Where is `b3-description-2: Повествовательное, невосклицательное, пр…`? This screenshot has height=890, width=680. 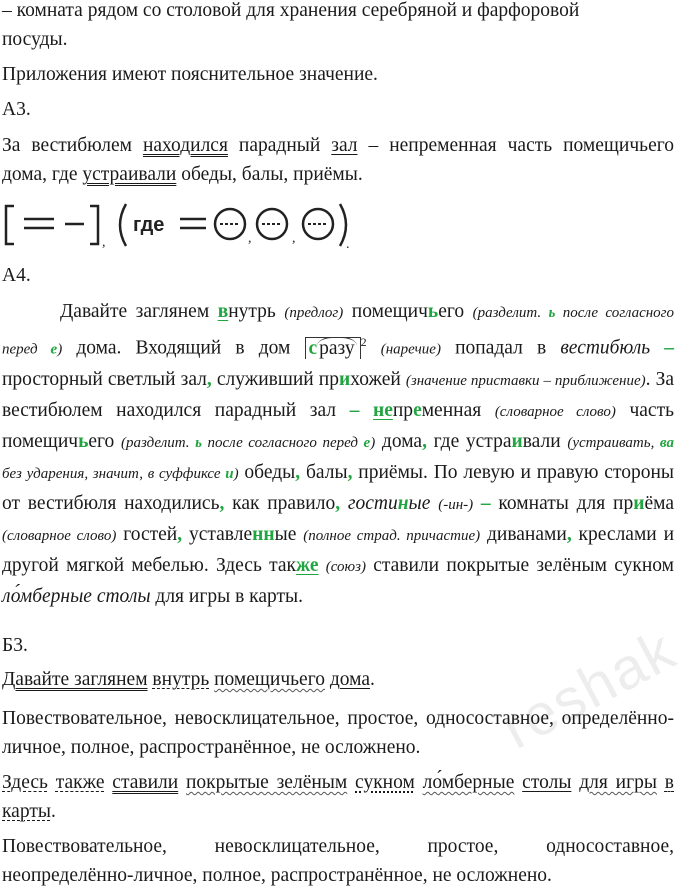
b3-description-2: Повествовательное, невосклицательное, пр… is located at coordinates (338, 861).